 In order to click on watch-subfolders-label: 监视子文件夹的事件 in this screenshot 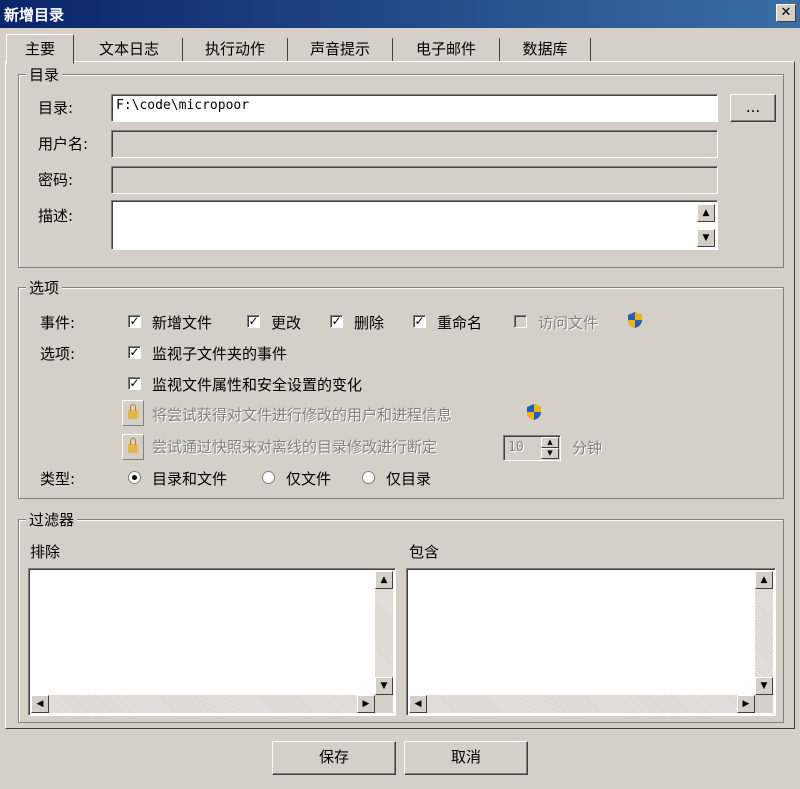, I will do `click(220, 354)`.